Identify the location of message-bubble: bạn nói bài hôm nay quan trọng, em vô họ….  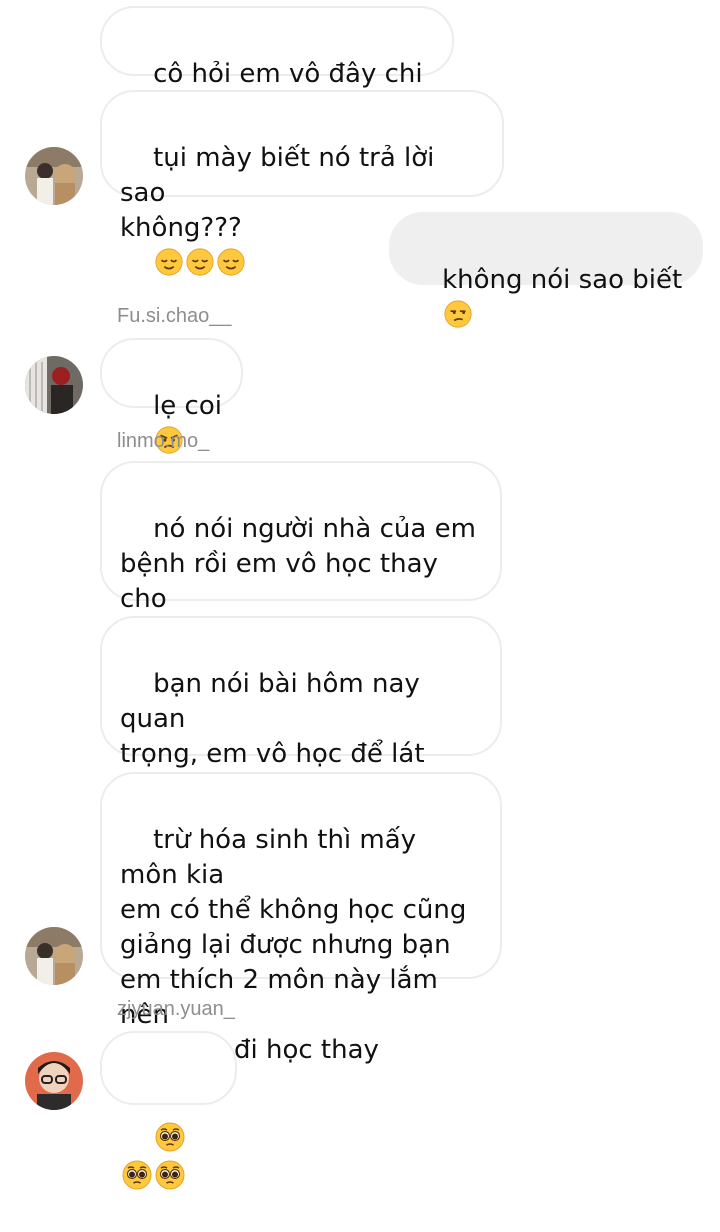
(301, 710).